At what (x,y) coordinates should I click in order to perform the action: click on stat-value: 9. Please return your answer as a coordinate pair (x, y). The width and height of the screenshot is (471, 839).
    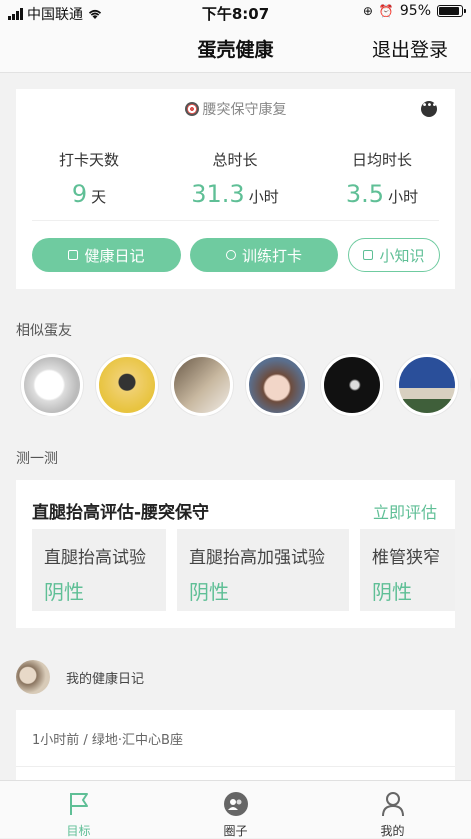
    Looking at the image, I should click on (79, 194).